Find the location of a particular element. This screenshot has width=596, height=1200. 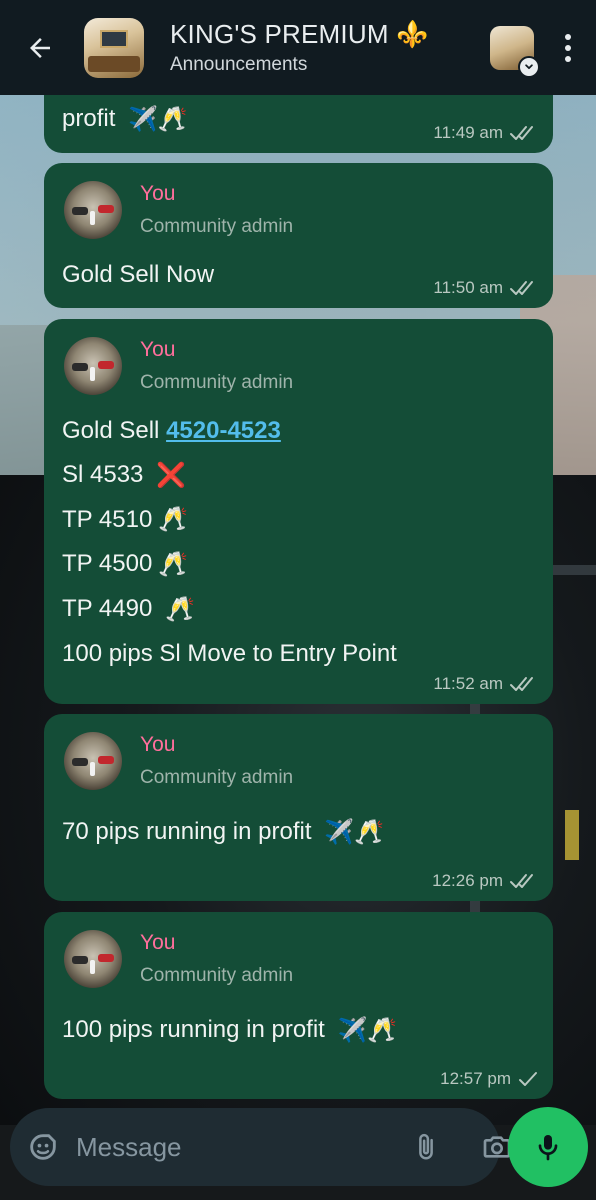

community-badge is located at coordinates (529, 66).